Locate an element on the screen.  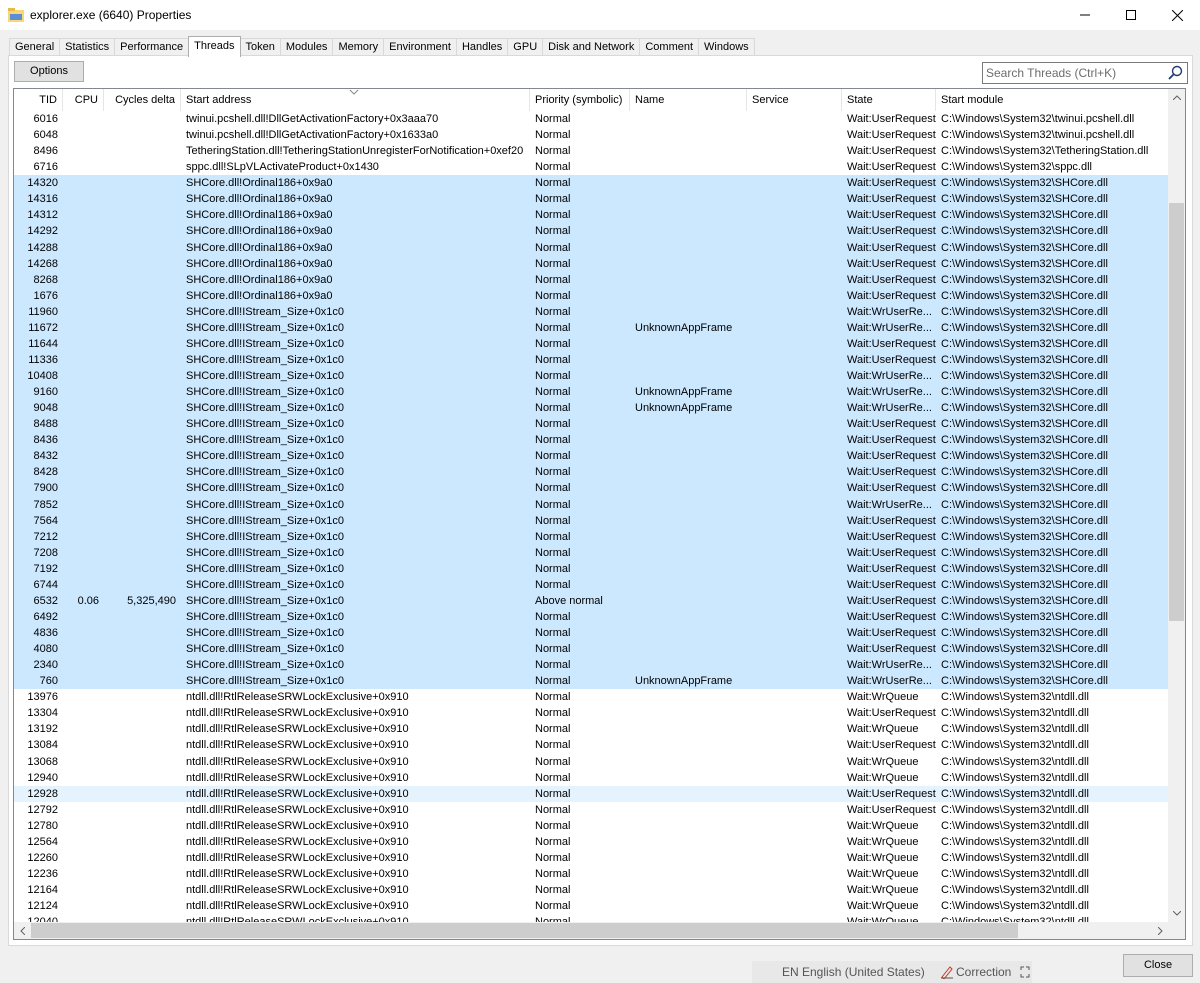
tab-token: Token is located at coordinates (260, 47).